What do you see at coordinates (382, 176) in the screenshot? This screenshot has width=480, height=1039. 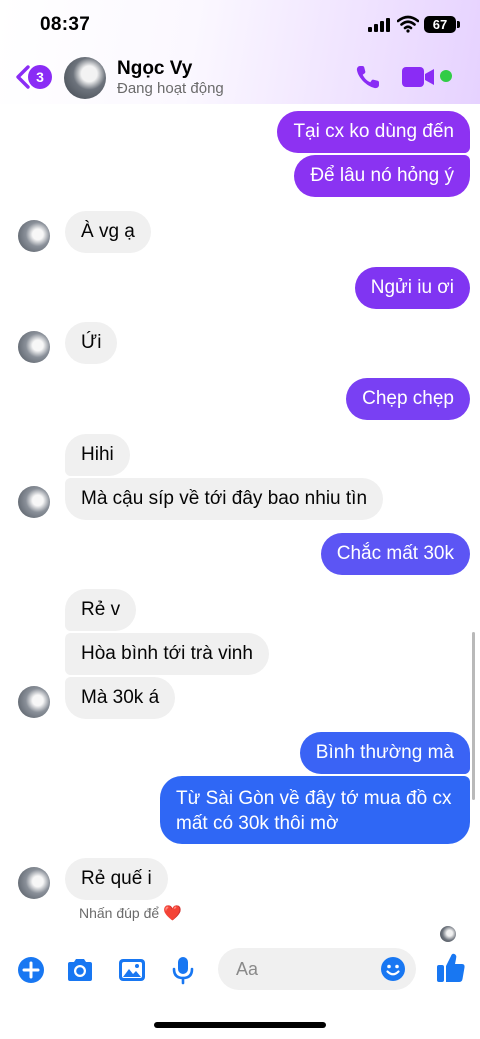 I see `outgoing-message: Để lâu nó hỏng ý` at bounding box center [382, 176].